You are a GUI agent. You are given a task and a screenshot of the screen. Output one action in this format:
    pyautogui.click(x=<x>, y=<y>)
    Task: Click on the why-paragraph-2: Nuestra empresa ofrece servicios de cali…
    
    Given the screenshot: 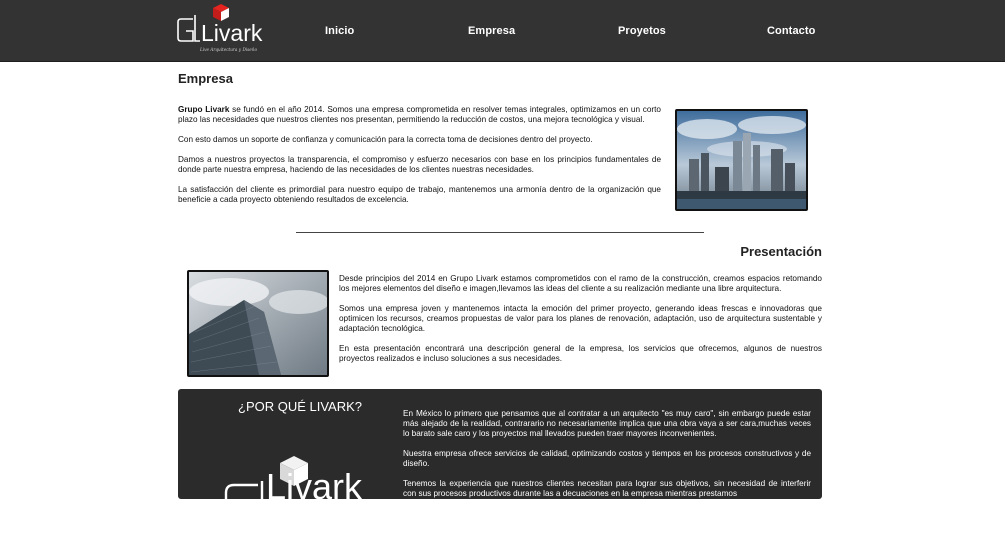 What is the action you would take?
    pyautogui.click(x=607, y=458)
    